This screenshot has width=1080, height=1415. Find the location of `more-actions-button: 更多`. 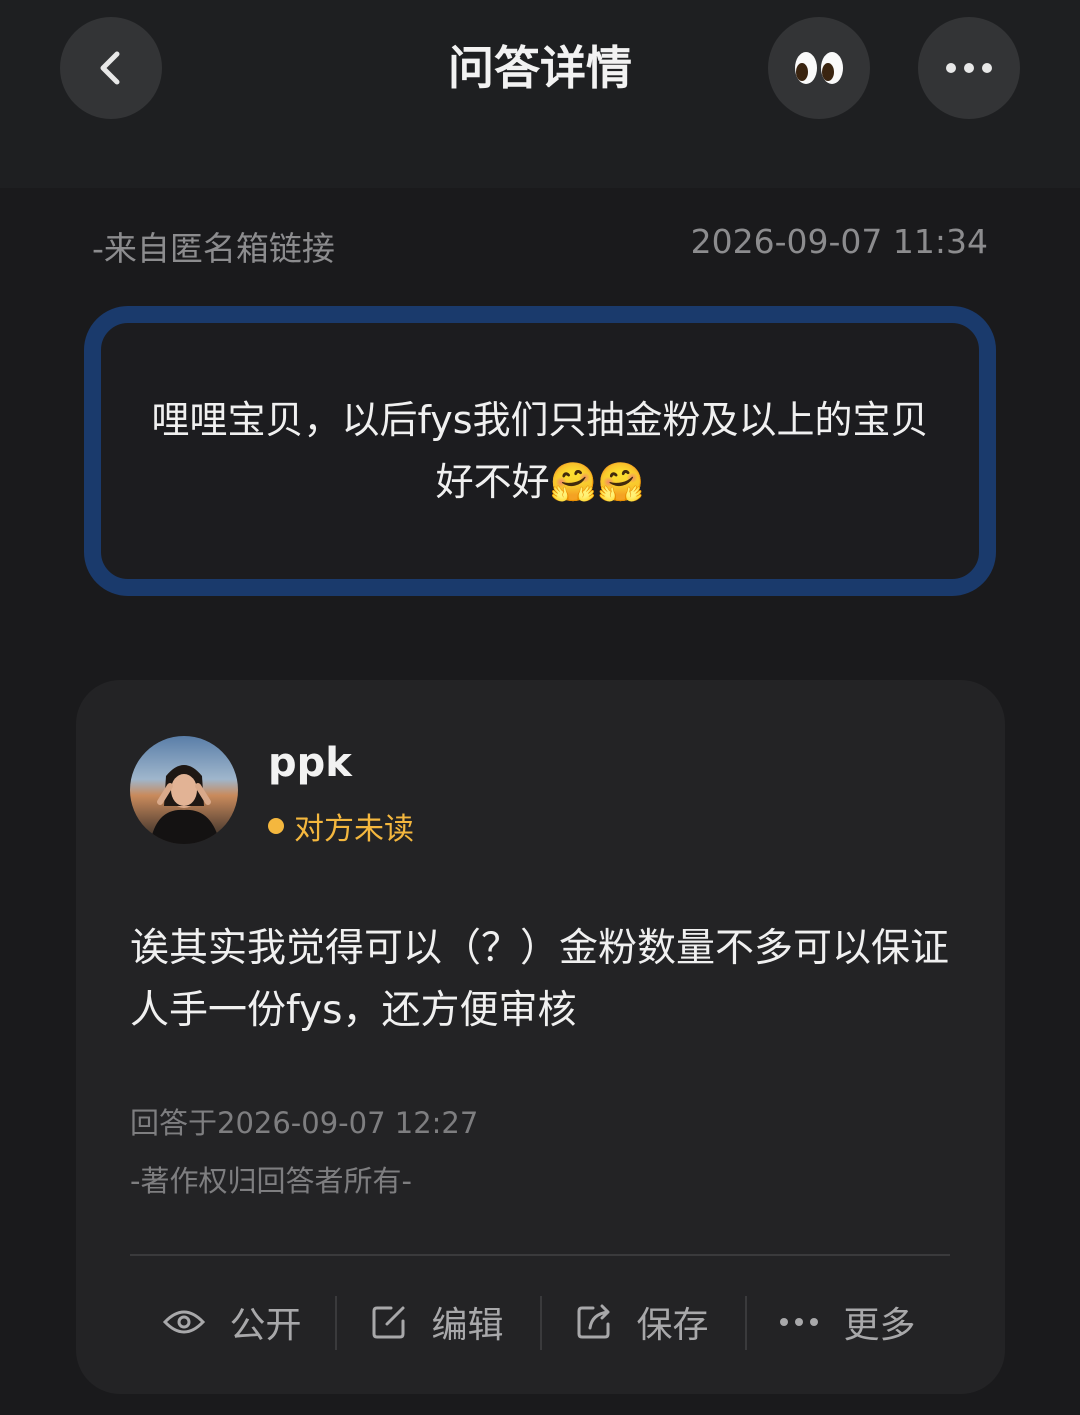

more-actions-button: 更多 is located at coordinates (847, 1322).